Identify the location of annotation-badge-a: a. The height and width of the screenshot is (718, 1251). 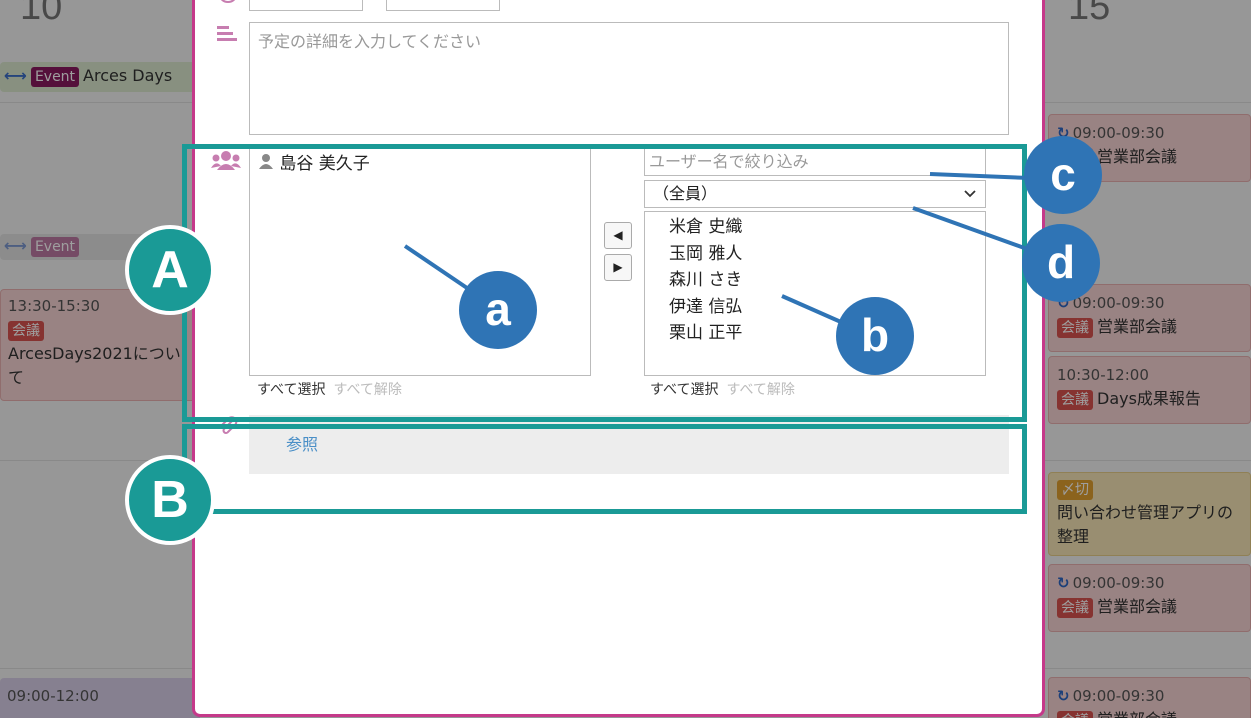
(498, 310).